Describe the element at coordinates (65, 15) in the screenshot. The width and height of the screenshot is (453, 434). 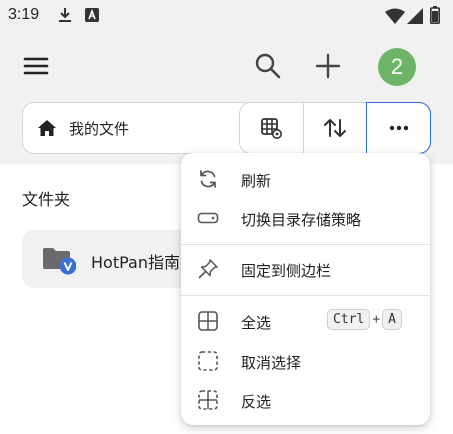
I see `download-icon` at that location.